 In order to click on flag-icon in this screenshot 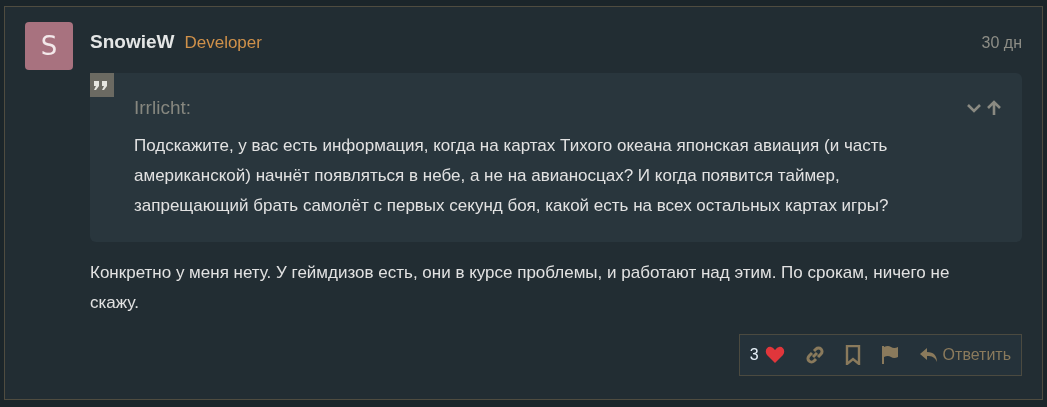, I will do `click(889, 355)`.